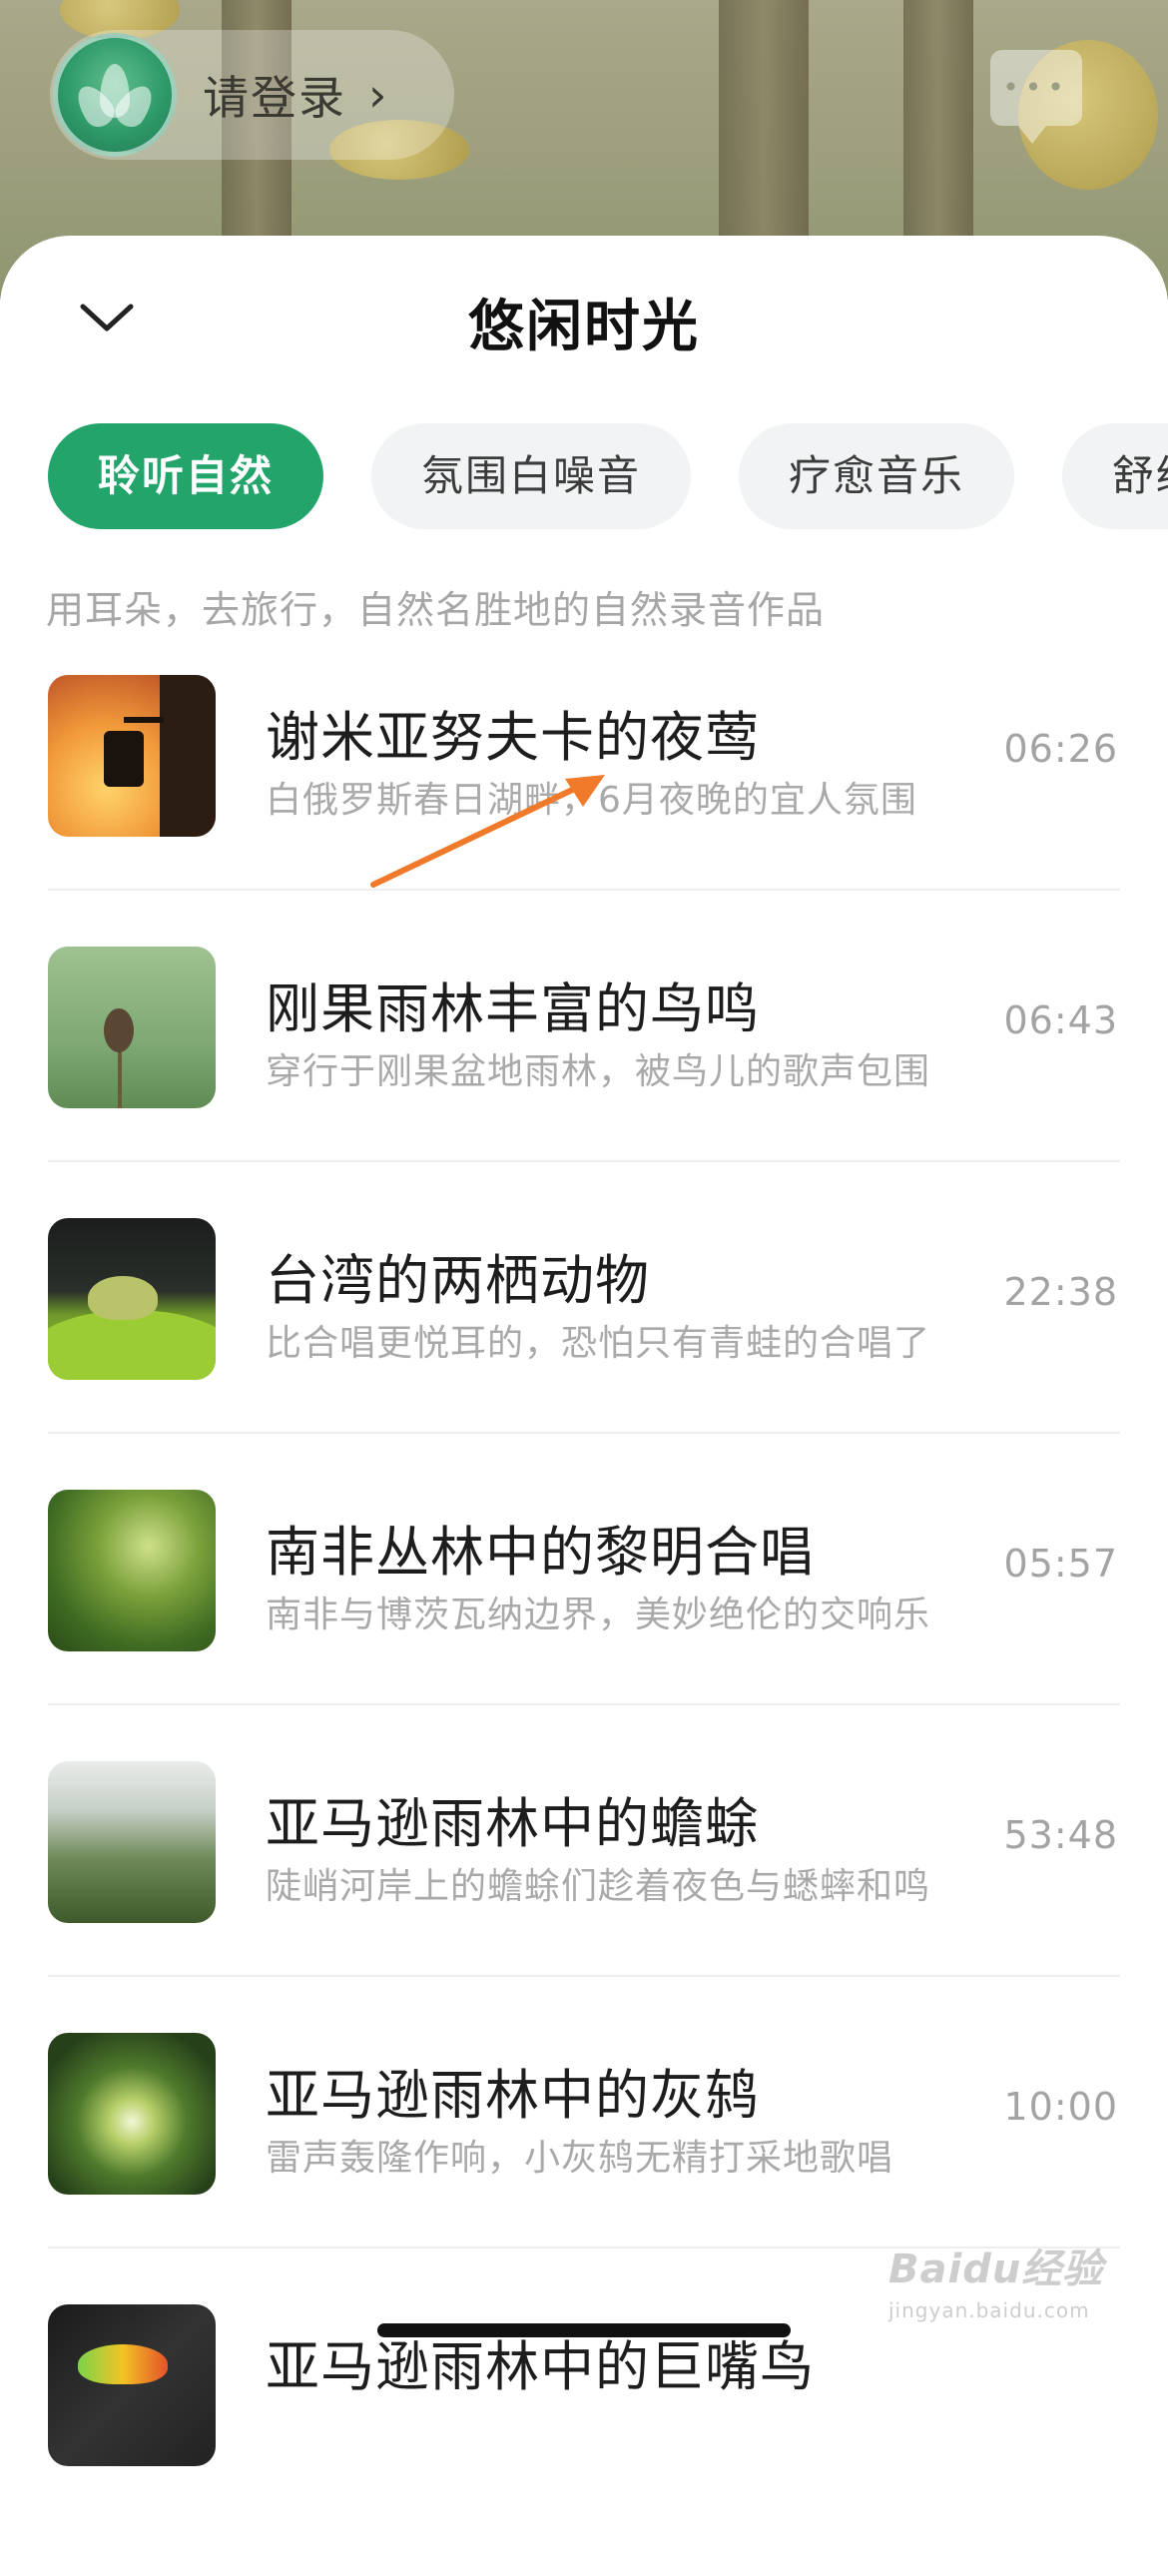 This screenshot has width=1168, height=2576. I want to click on track-title: 亚马逊雨林中的灰鸫, so click(513, 2095).